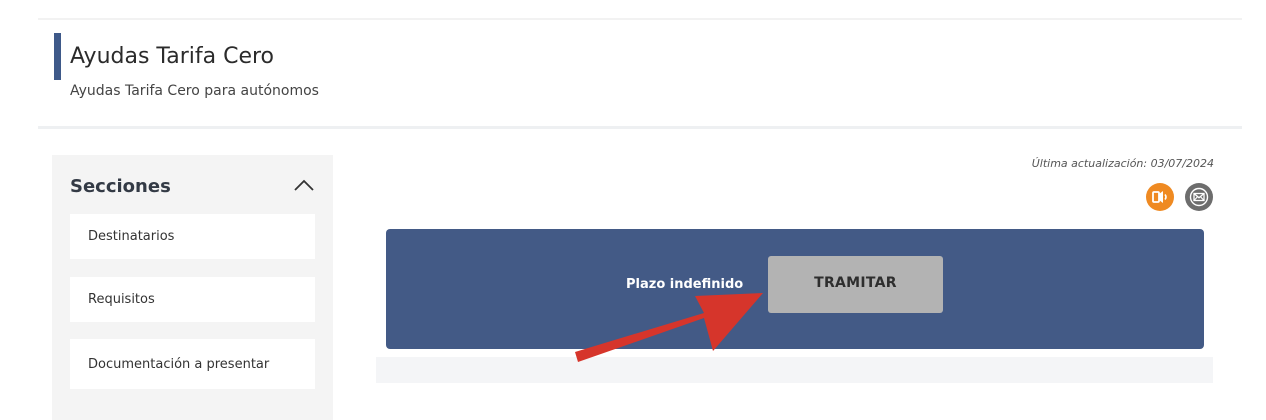 This screenshot has width=1266, height=420. What do you see at coordinates (685, 284) in the screenshot?
I see `deadline-text: Plazo indefinido` at bounding box center [685, 284].